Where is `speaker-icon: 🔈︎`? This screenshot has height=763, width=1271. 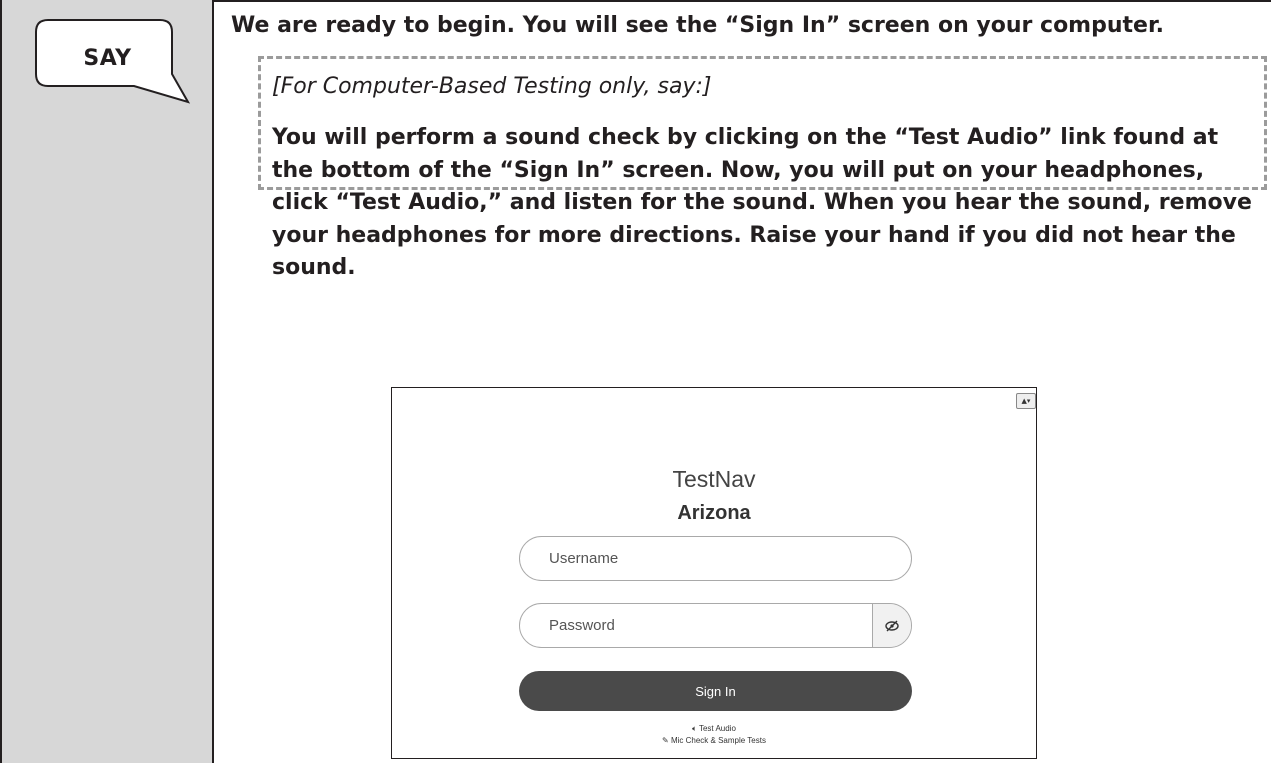
speaker-icon: 🔈︎ is located at coordinates (694, 728).